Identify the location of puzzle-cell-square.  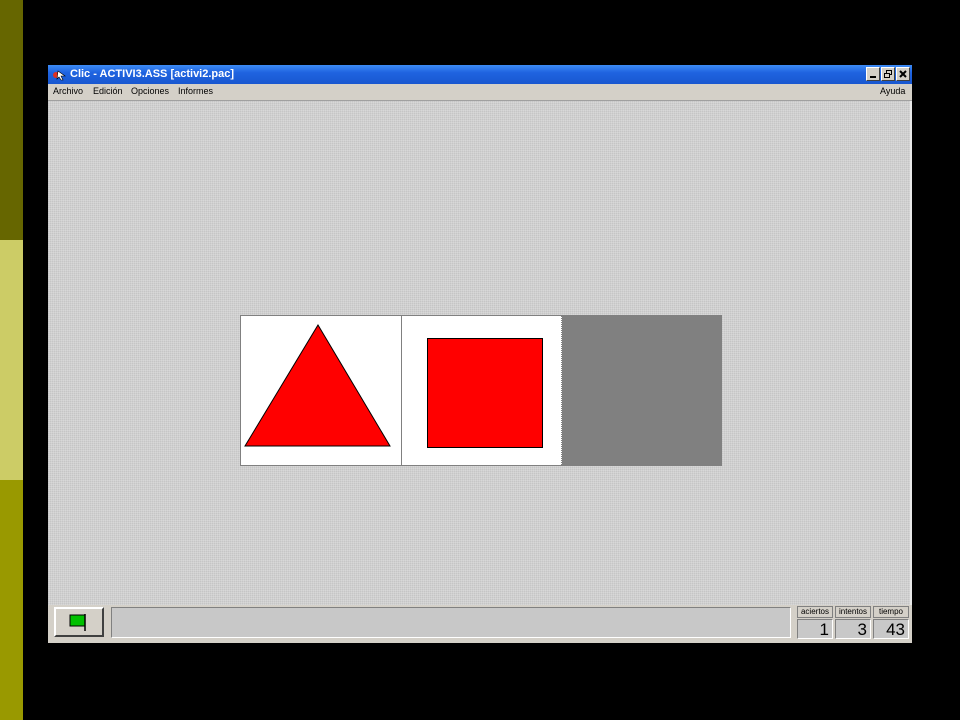
(482, 390).